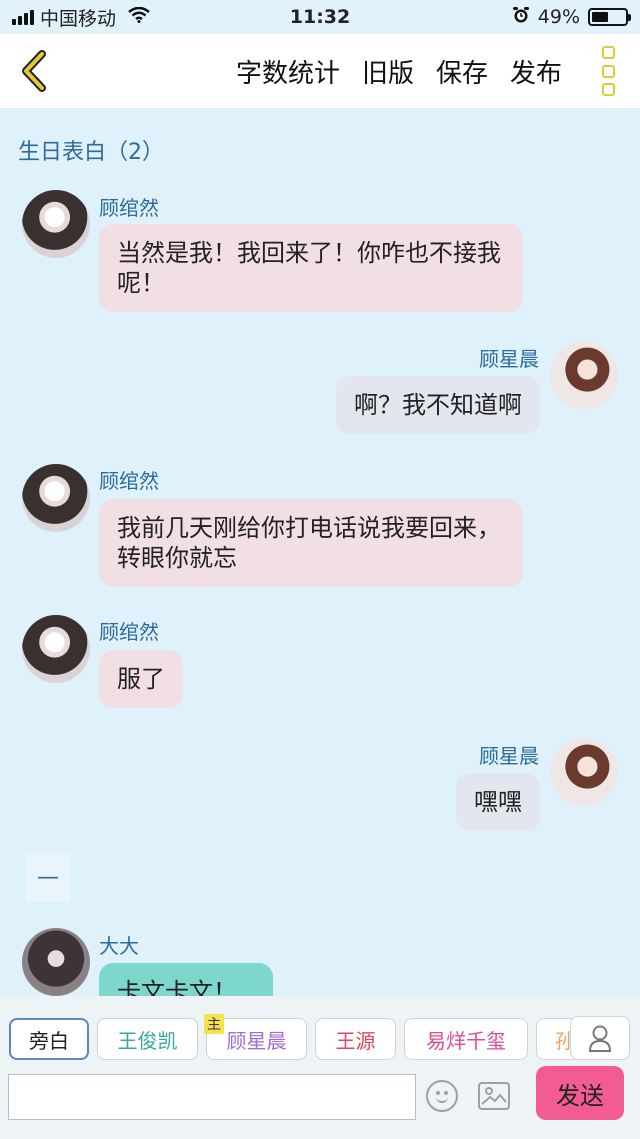 This screenshot has width=640, height=1139. I want to click on old-version-button: 旧版, so click(388, 71).